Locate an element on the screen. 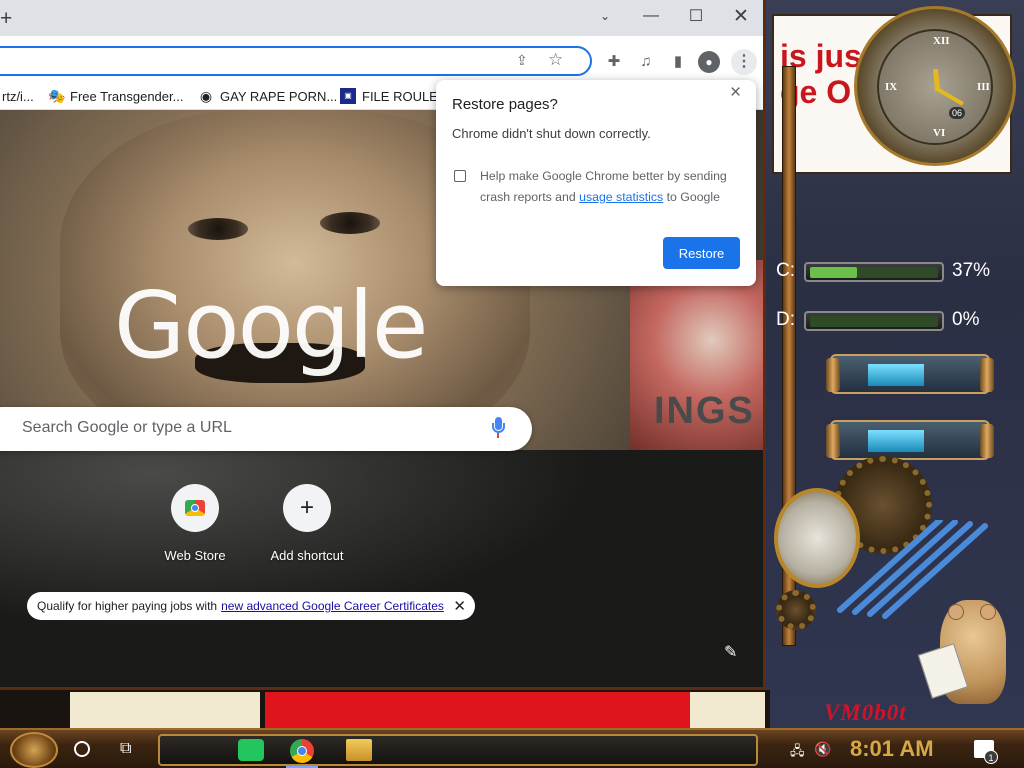  web-store-icon is located at coordinates (195, 508).